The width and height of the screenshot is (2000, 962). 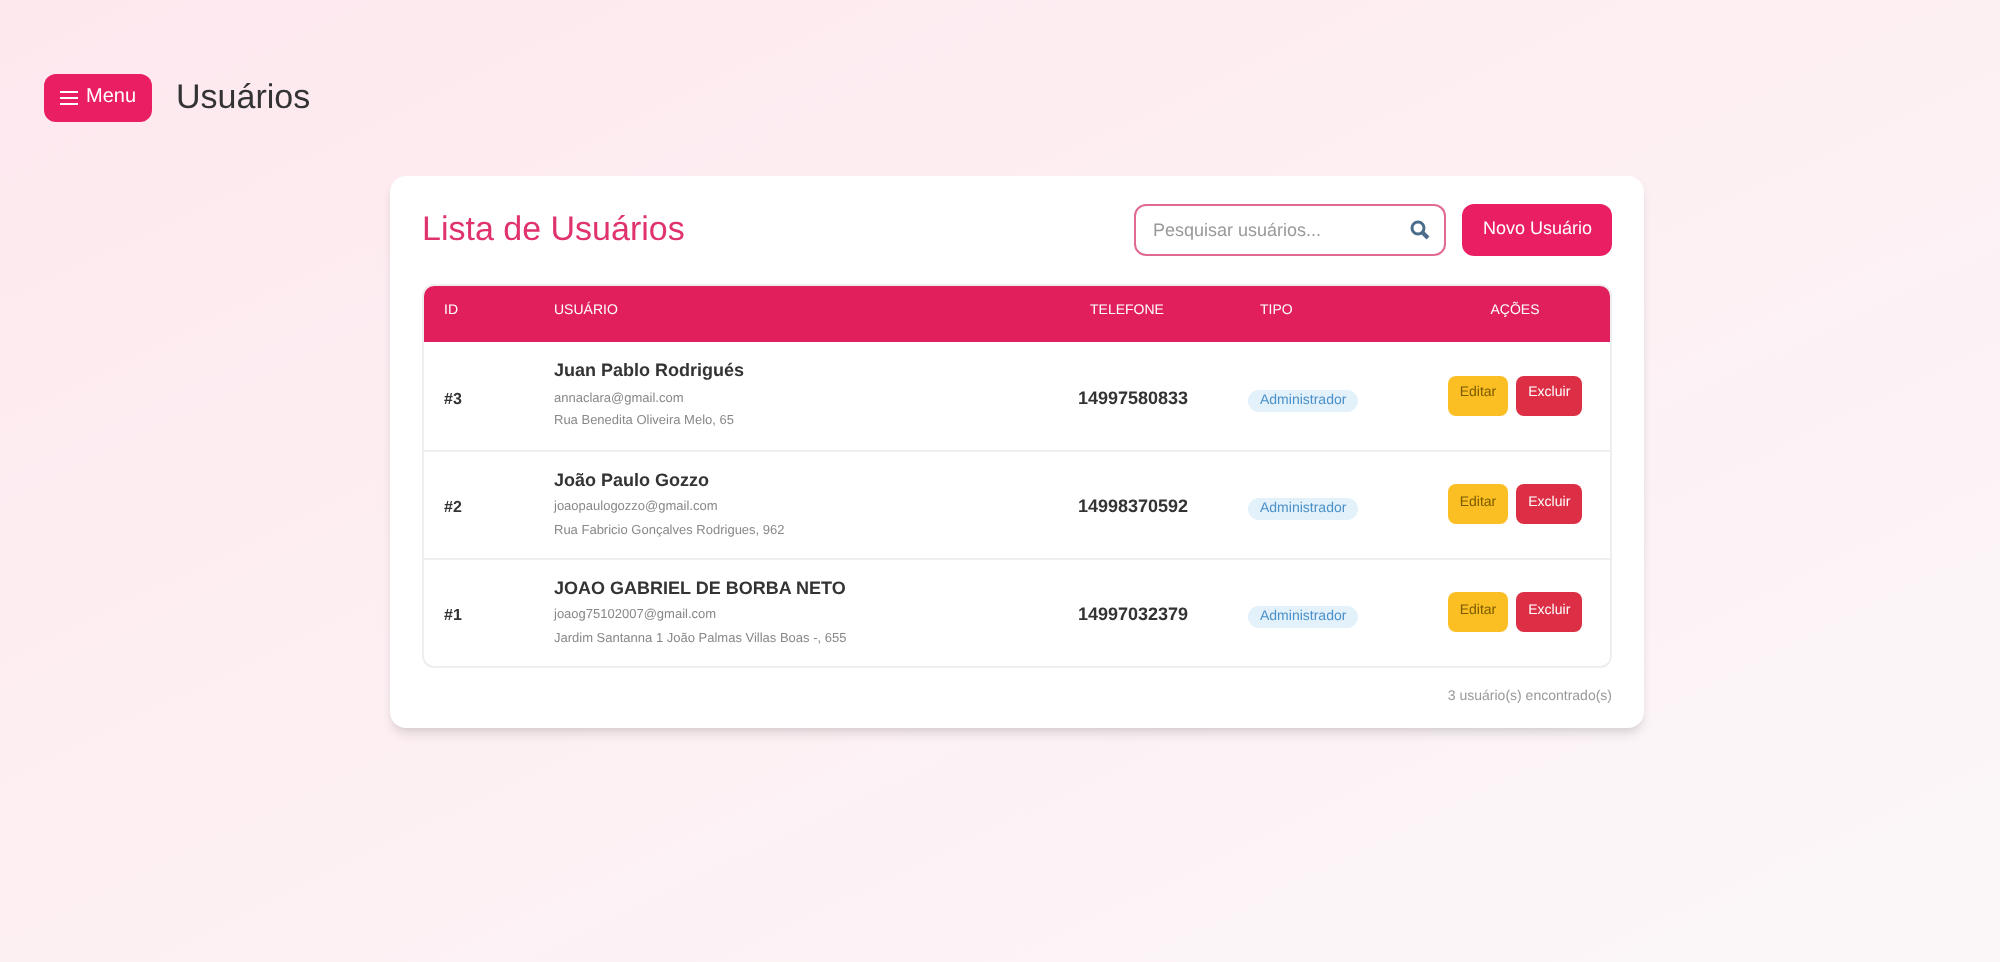 I want to click on user-phone: 14997032379, so click(x=1133, y=614).